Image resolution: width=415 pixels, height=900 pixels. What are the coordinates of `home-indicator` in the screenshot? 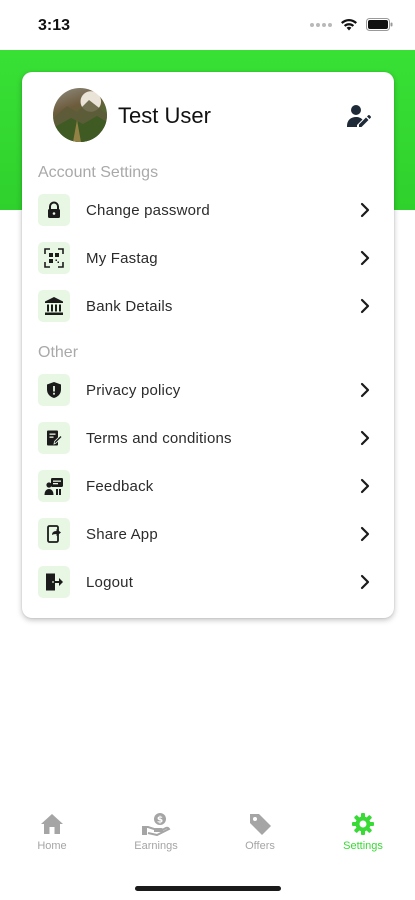 It's located at (208, 888).